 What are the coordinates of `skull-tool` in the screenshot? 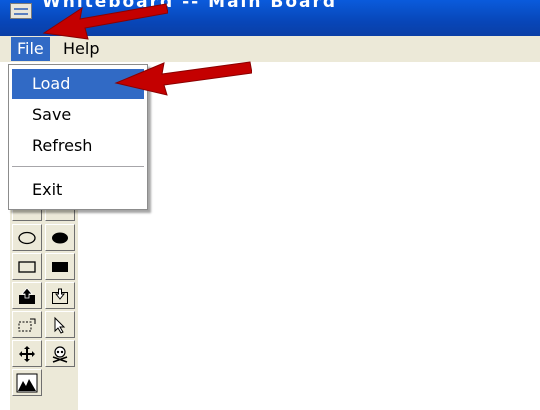 It's located at (60, 353).